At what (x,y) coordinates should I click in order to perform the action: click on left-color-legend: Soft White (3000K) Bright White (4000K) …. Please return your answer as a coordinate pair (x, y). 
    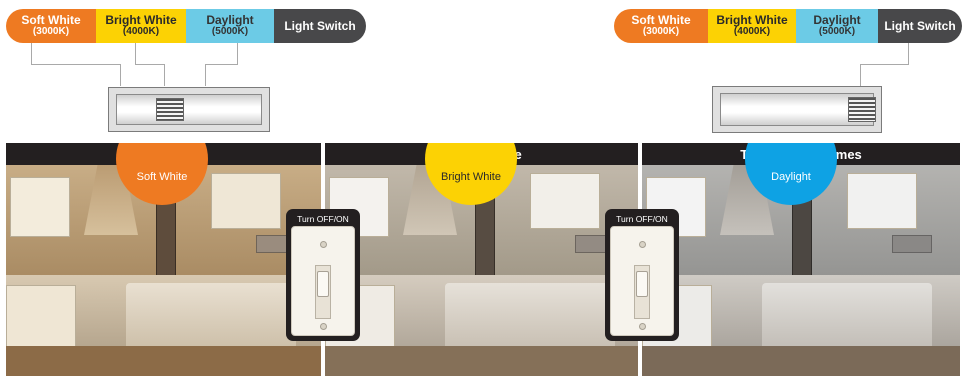
    Looking at the image, I should click on (186, 26).